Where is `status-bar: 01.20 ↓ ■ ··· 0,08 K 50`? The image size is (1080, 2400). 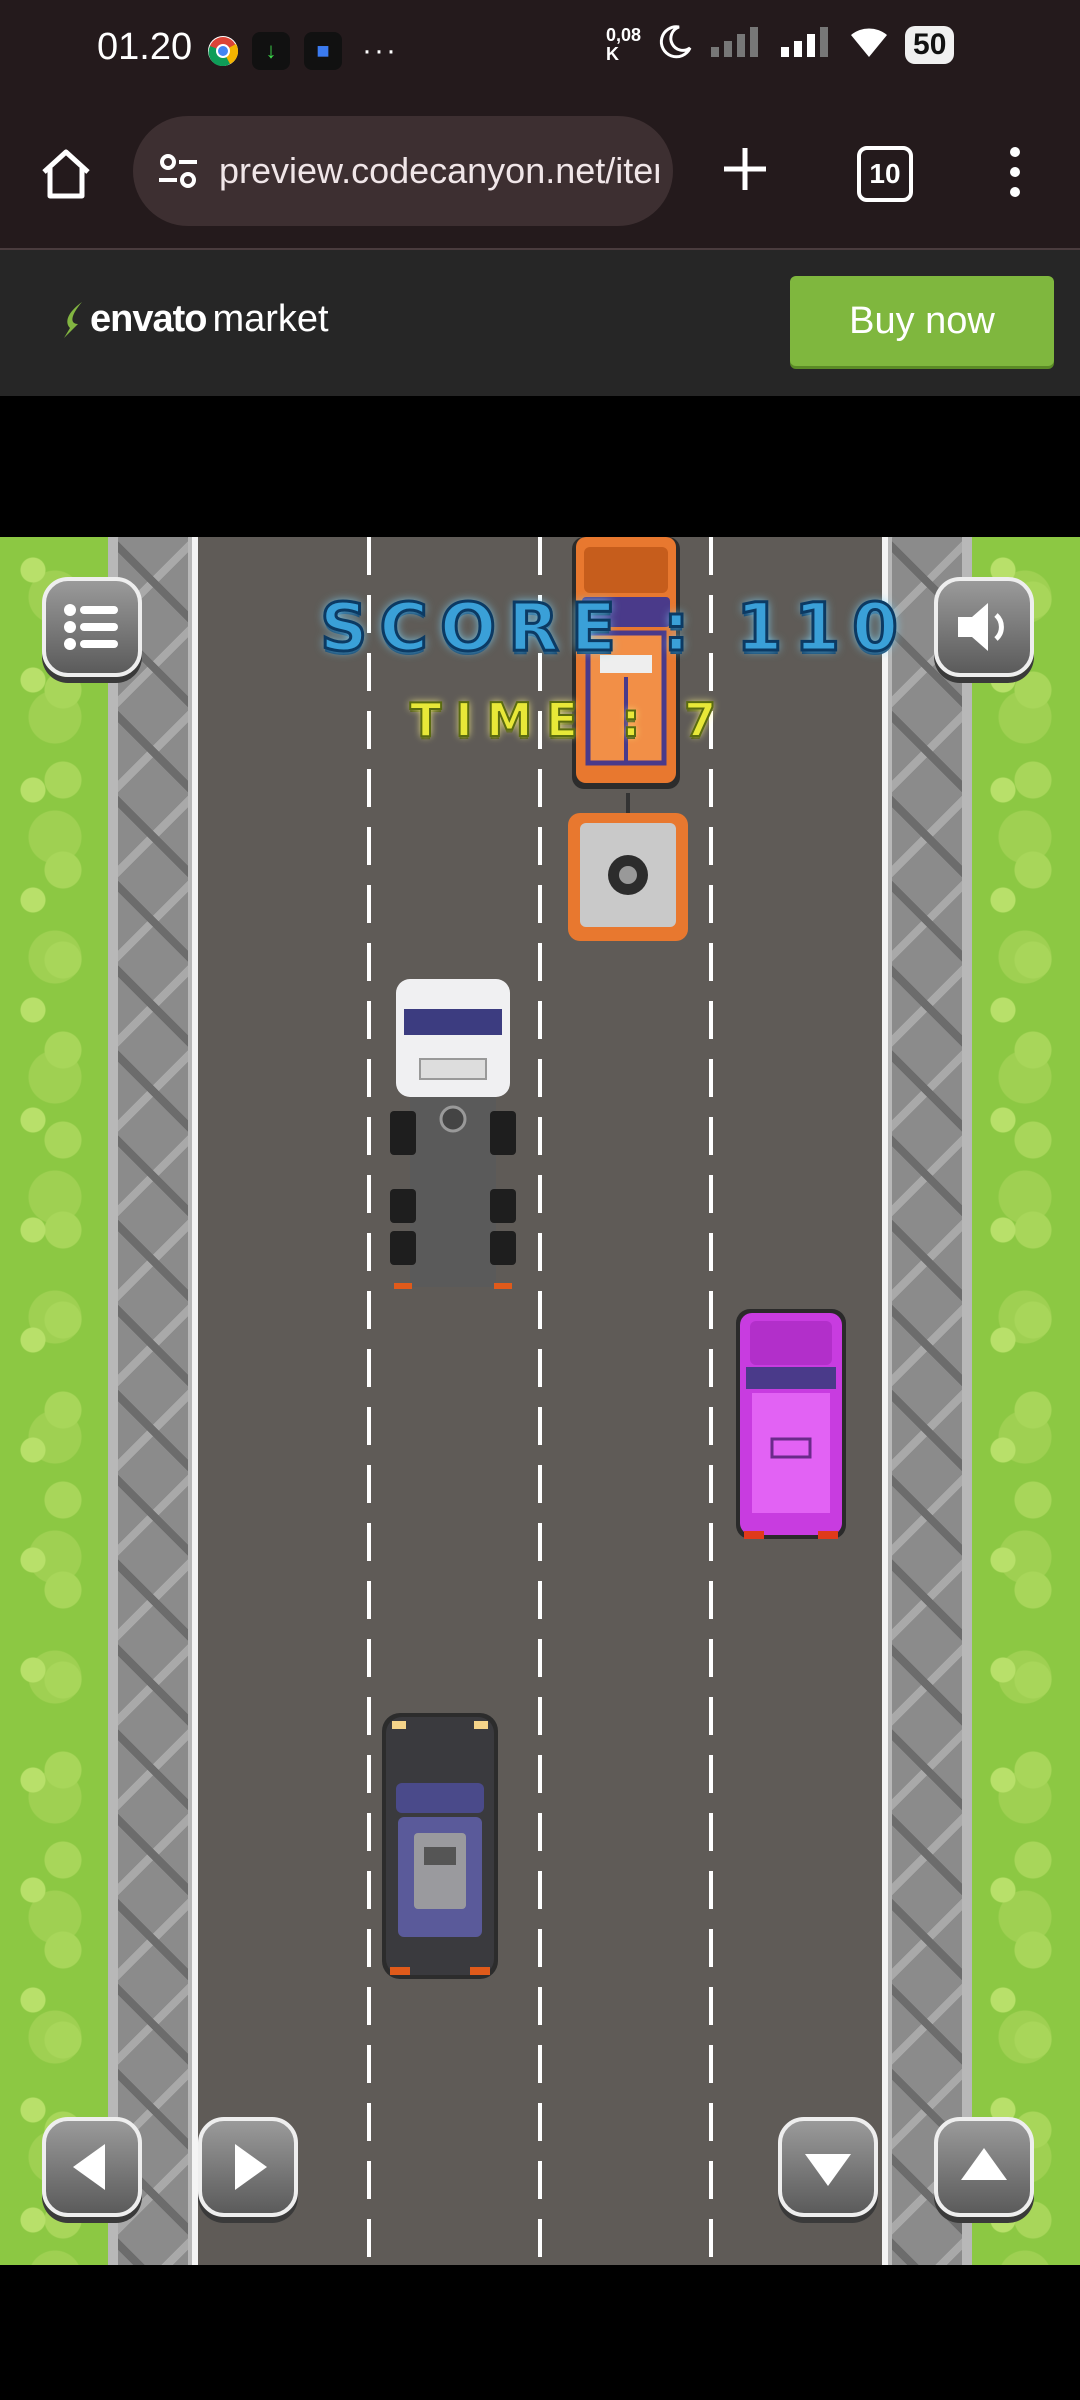 status-bar: 01.20 ↓ ■ ··· 0,08 K 50 is located at coordinates (540, 51).